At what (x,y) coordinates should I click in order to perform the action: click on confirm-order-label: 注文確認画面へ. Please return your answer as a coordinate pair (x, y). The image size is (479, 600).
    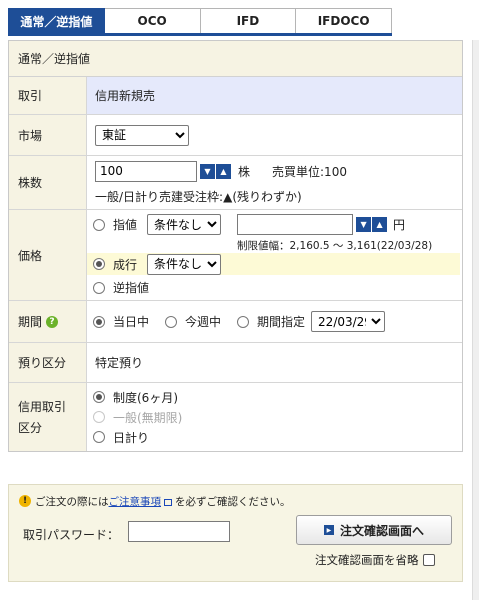
    Looking at the image, I should click on (381, 530).